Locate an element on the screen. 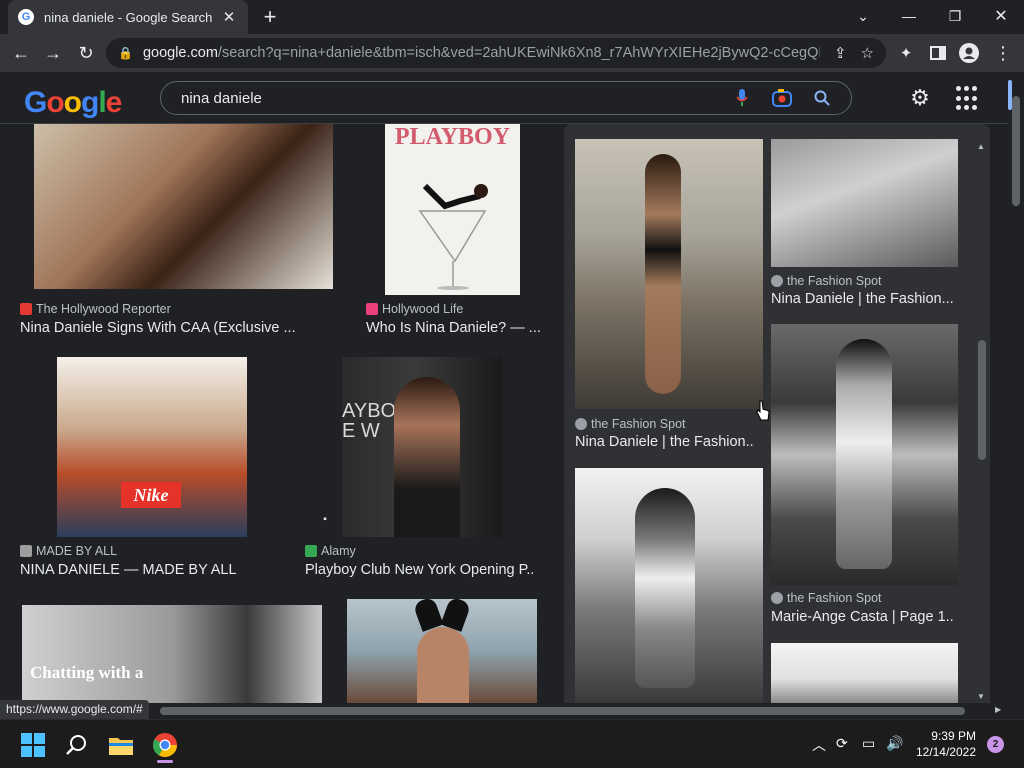 This screenshot has height=768, width=1024. result-source-9: the Fashion Spot is located at coordinates (826, 281).